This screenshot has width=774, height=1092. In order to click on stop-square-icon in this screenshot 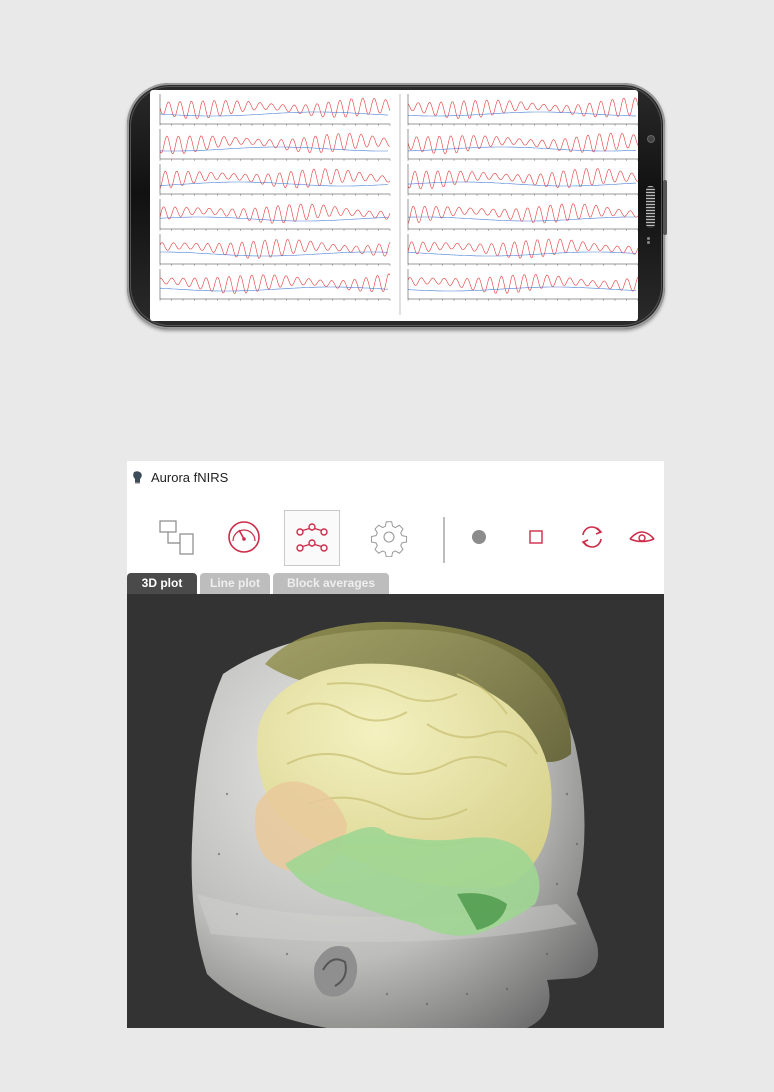, I will do `click(536, 537)`.